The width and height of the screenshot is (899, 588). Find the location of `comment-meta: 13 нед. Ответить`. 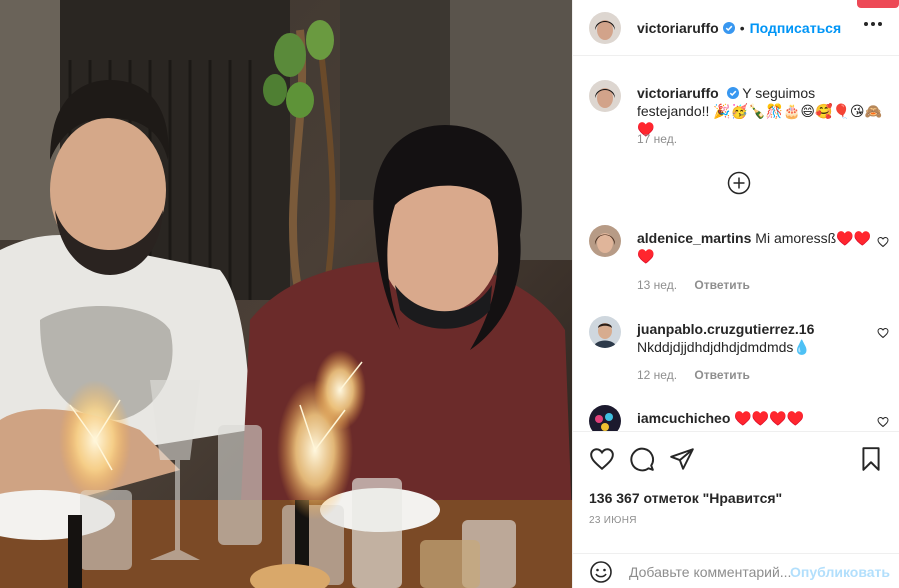

comment-meta: 13 нед. Ответить is located at coordinates (693, 285).